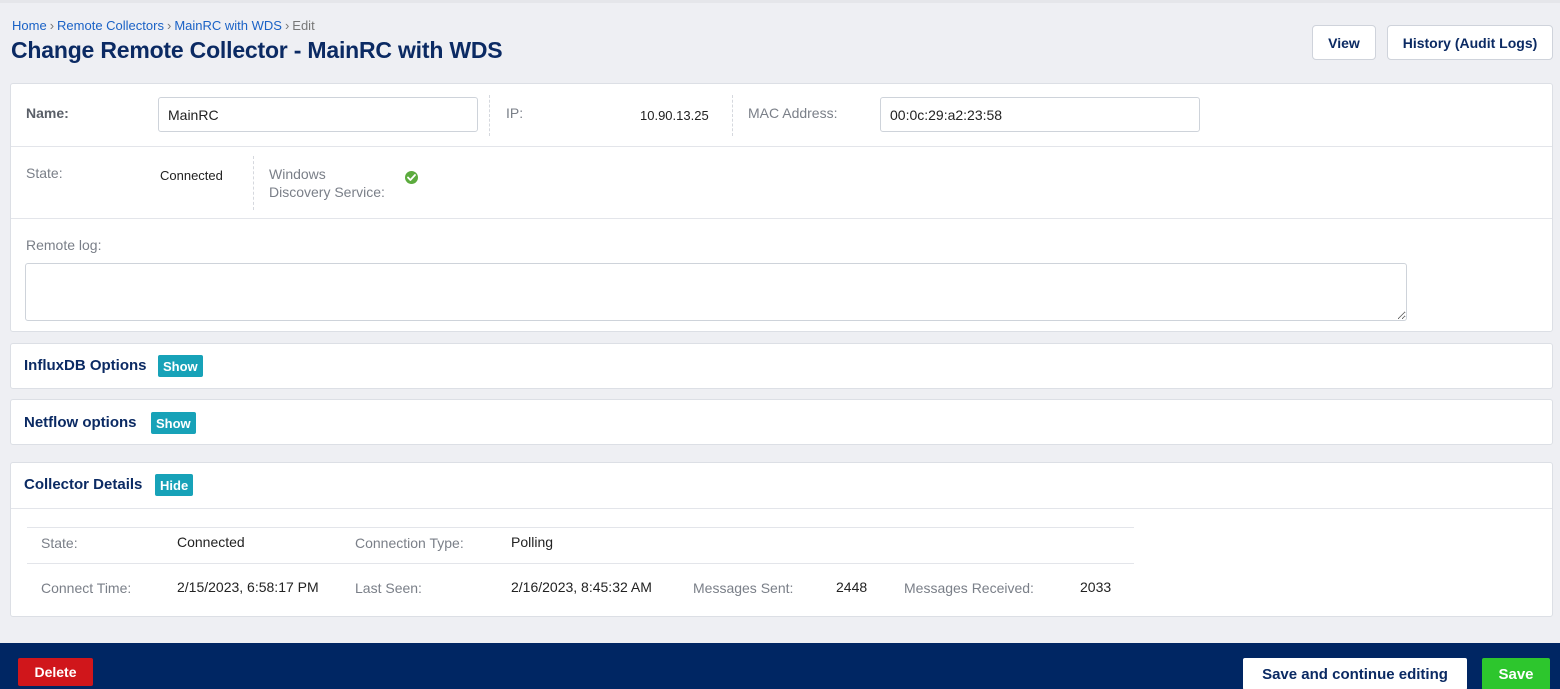  Describe the element at coordinates (388, 588) in the screenshot. I see `last-seen-label: Last Seen:` at that location.